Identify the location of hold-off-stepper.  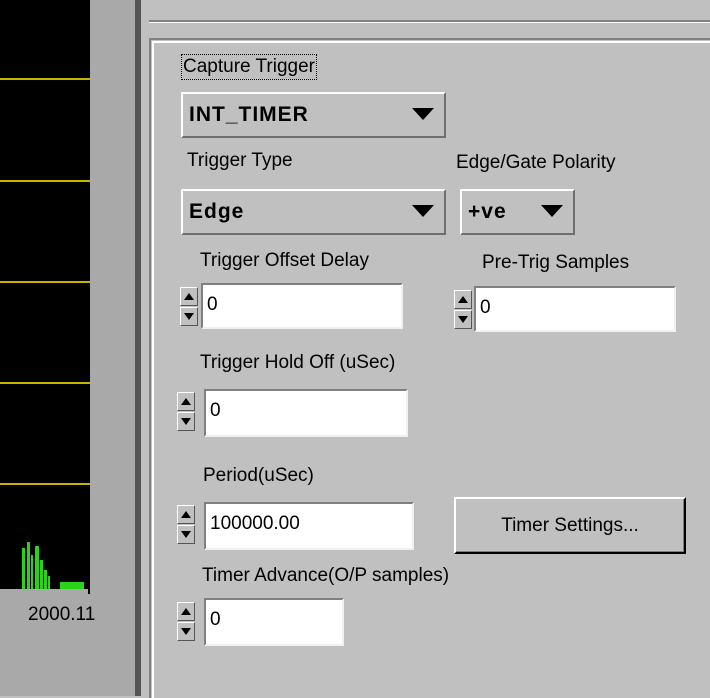
(186, 412).